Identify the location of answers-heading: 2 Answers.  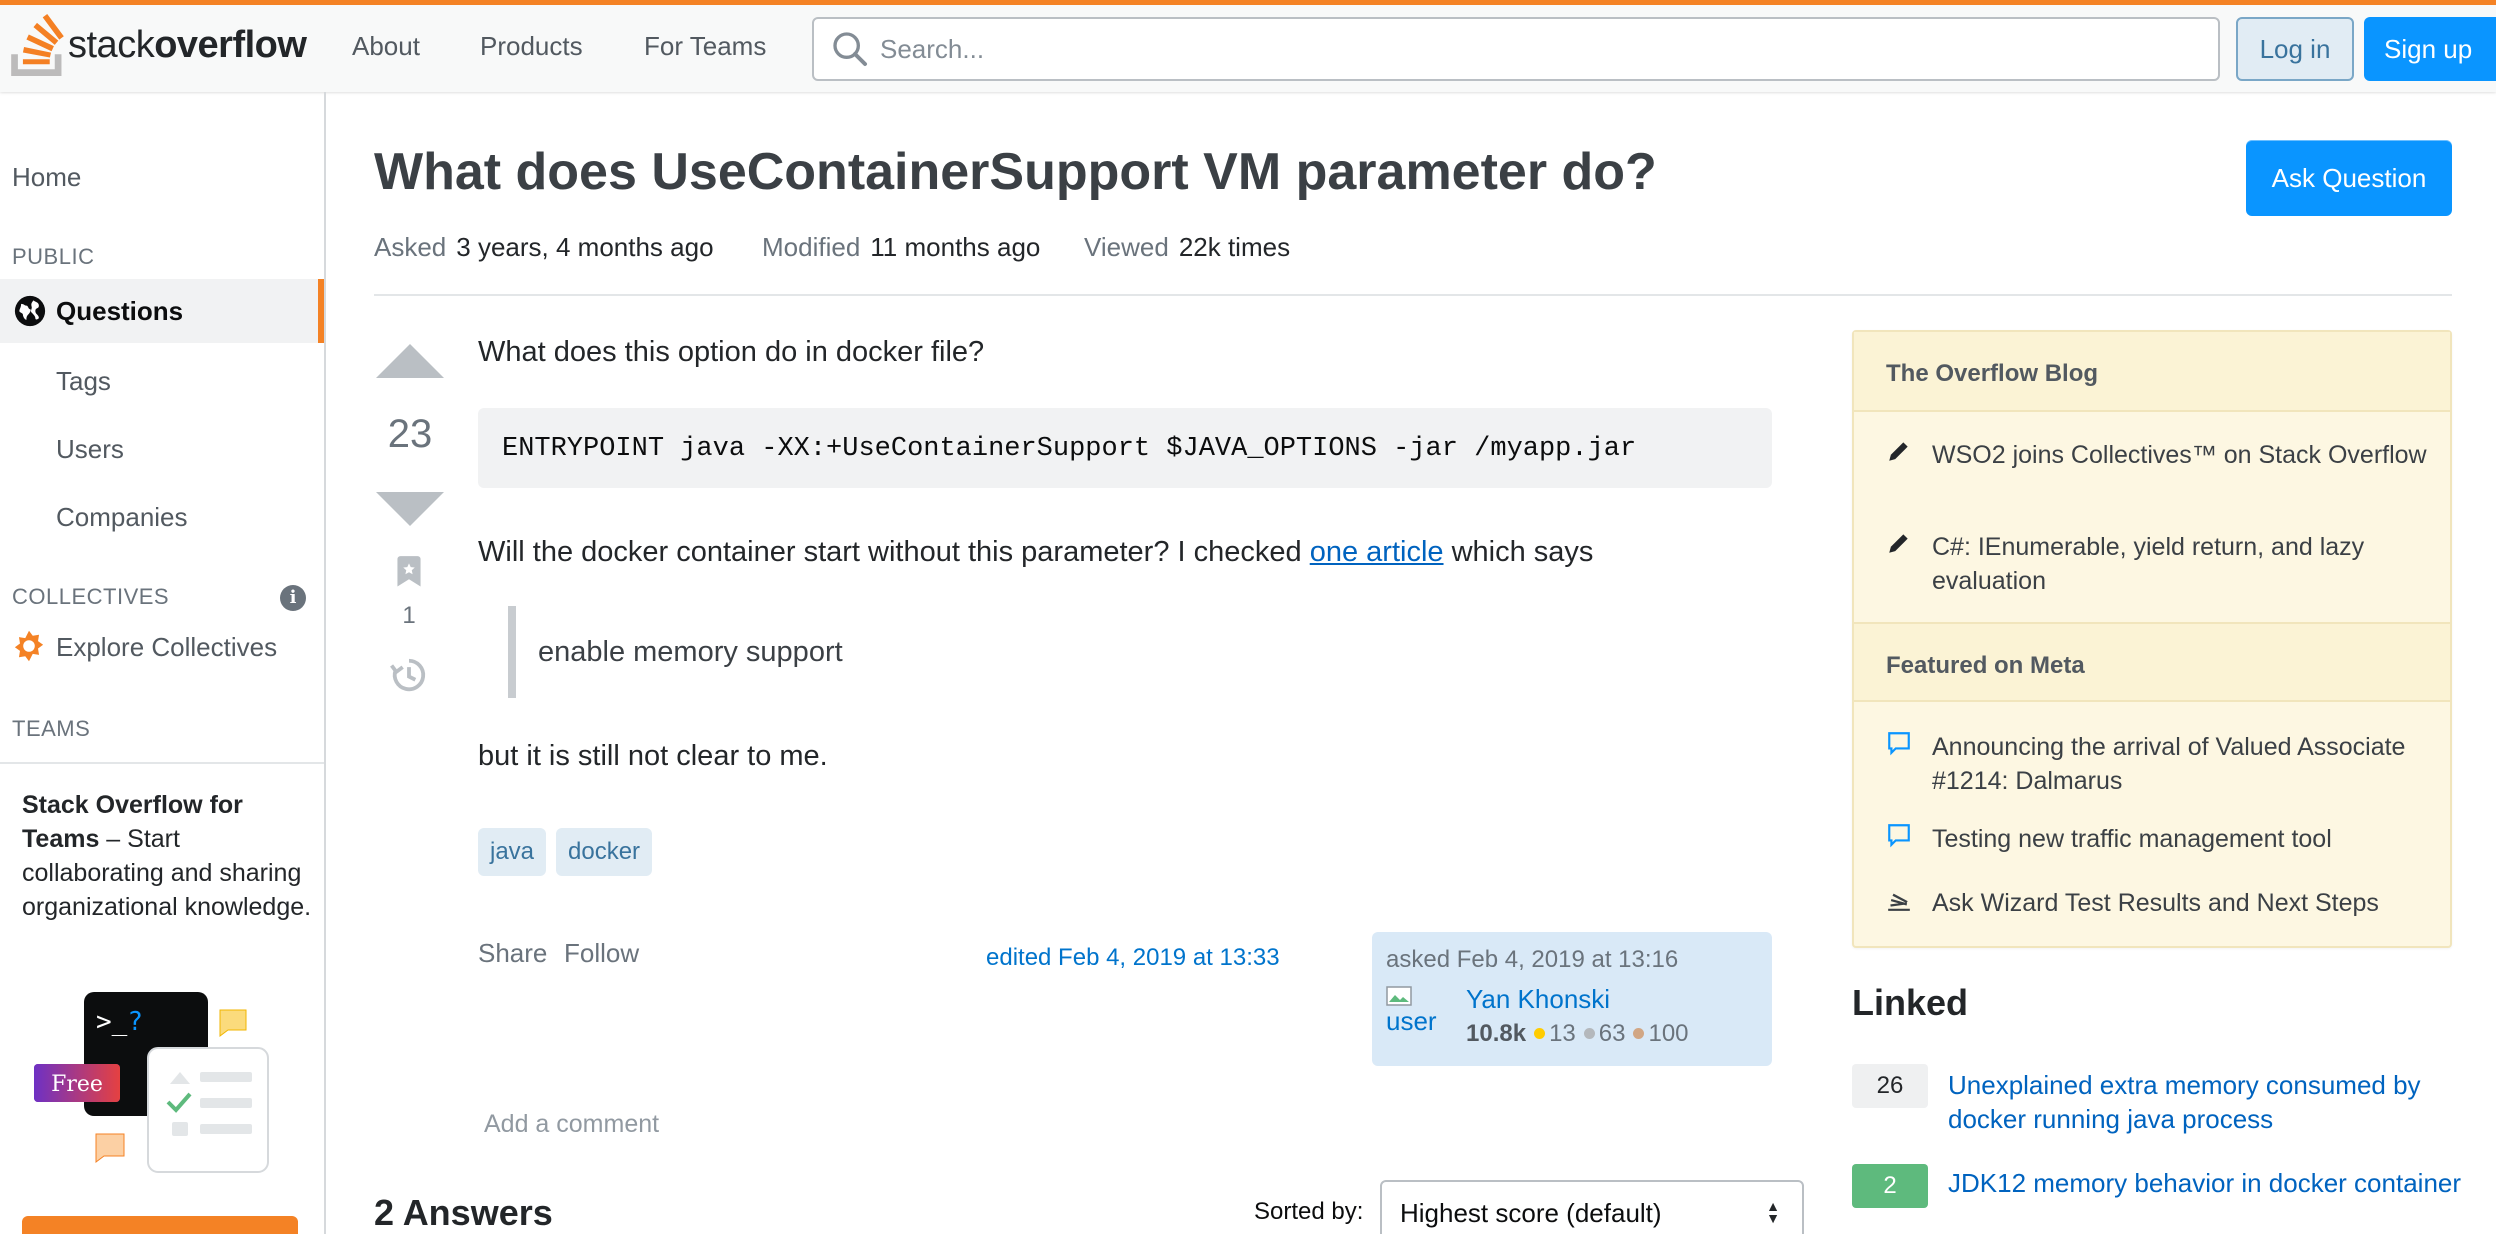
(463, 1212).